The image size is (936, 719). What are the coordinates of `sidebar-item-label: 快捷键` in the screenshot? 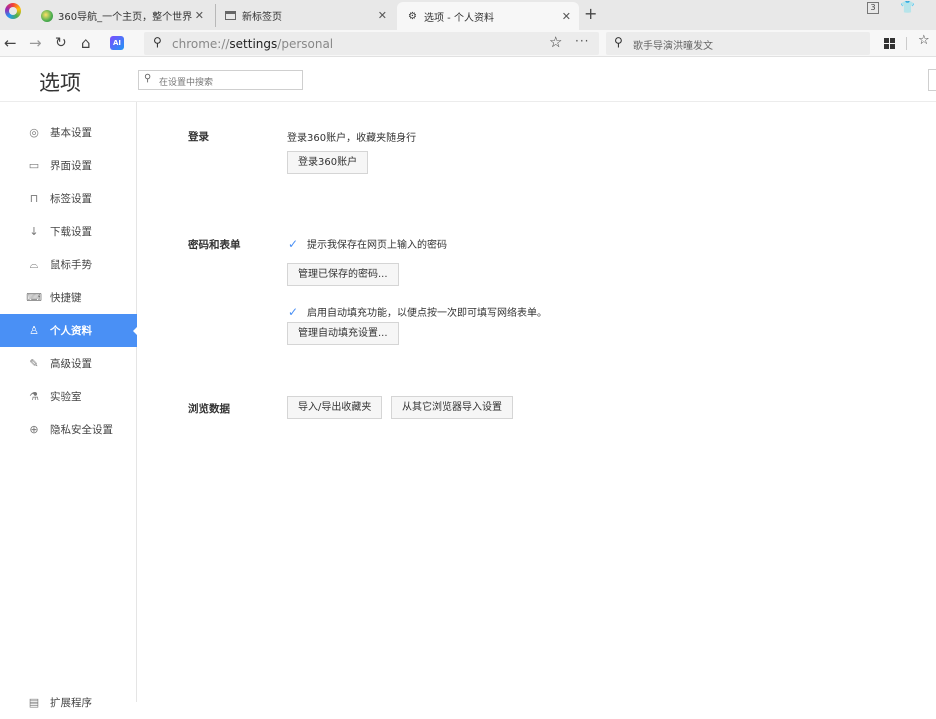 It's located at (66, 298).